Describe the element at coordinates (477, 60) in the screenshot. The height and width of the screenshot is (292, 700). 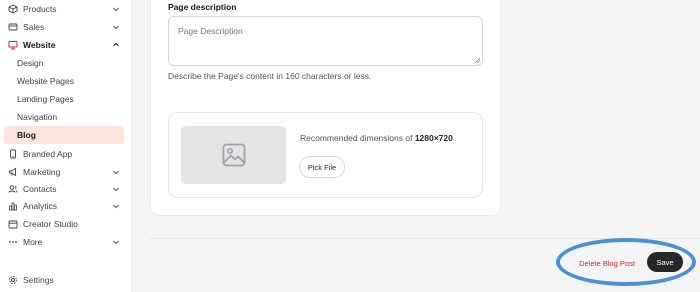
I see `resize-grip-icon` at that location.